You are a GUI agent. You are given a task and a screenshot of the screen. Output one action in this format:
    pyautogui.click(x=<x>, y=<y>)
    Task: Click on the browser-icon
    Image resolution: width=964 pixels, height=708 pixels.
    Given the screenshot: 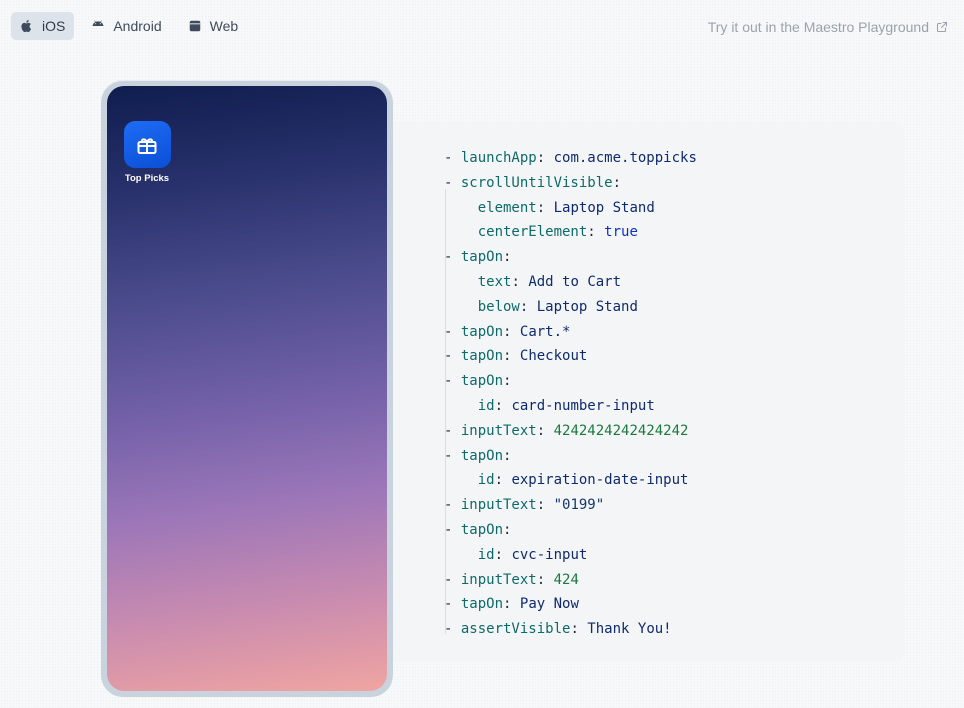 What is the action you would take?
    pyautogui.click(x=195, y=26)
    